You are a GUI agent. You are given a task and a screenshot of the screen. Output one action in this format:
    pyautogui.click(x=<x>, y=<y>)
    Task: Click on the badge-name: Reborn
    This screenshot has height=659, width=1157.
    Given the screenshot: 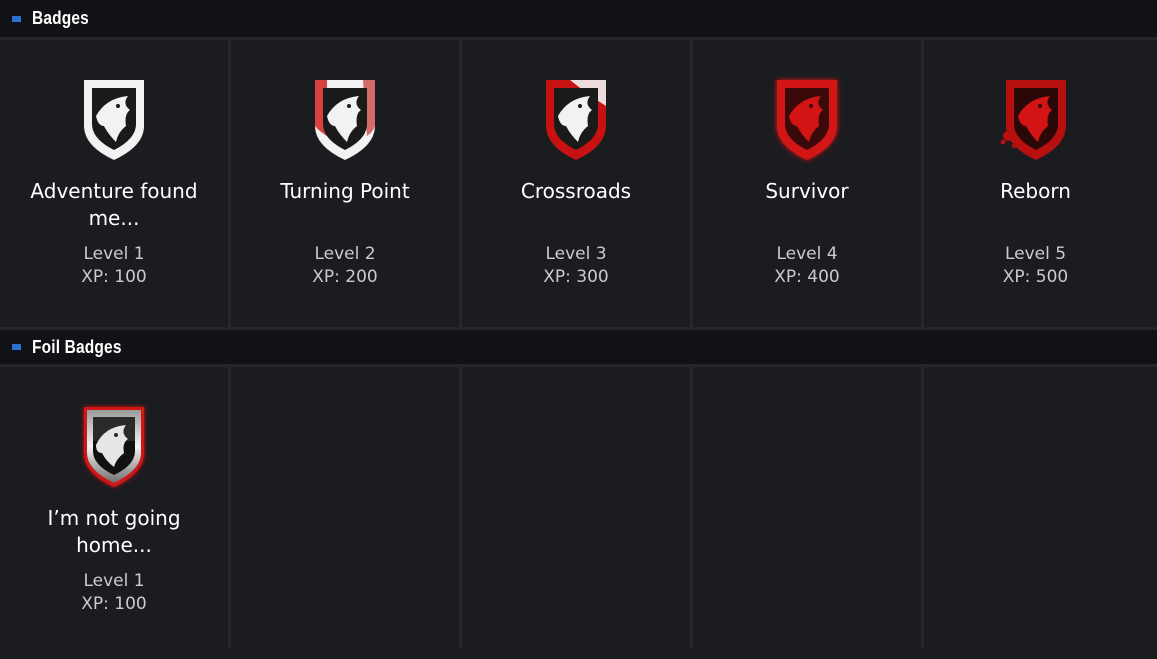 What is the action you would take?
    pyautogui.click(x=1035, y=191)
    